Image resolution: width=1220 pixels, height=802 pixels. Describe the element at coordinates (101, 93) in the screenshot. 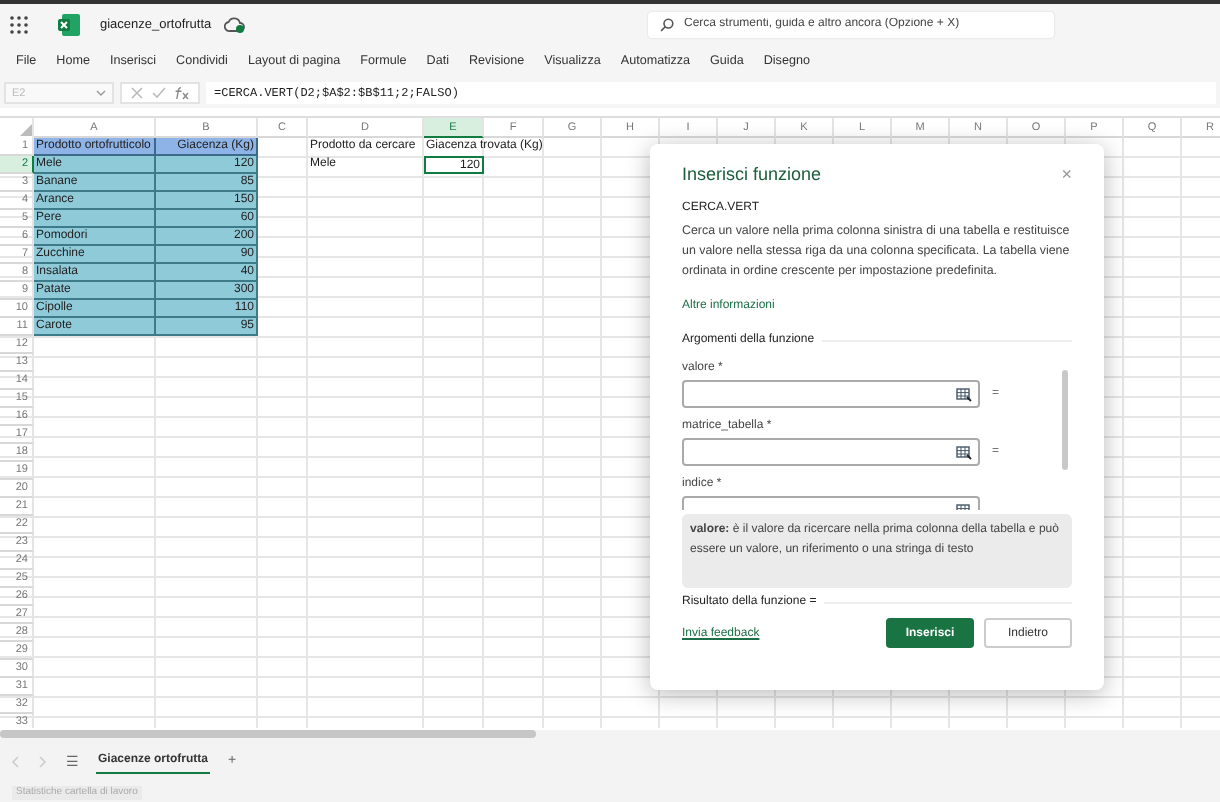

I see `caret-icon` at that location.